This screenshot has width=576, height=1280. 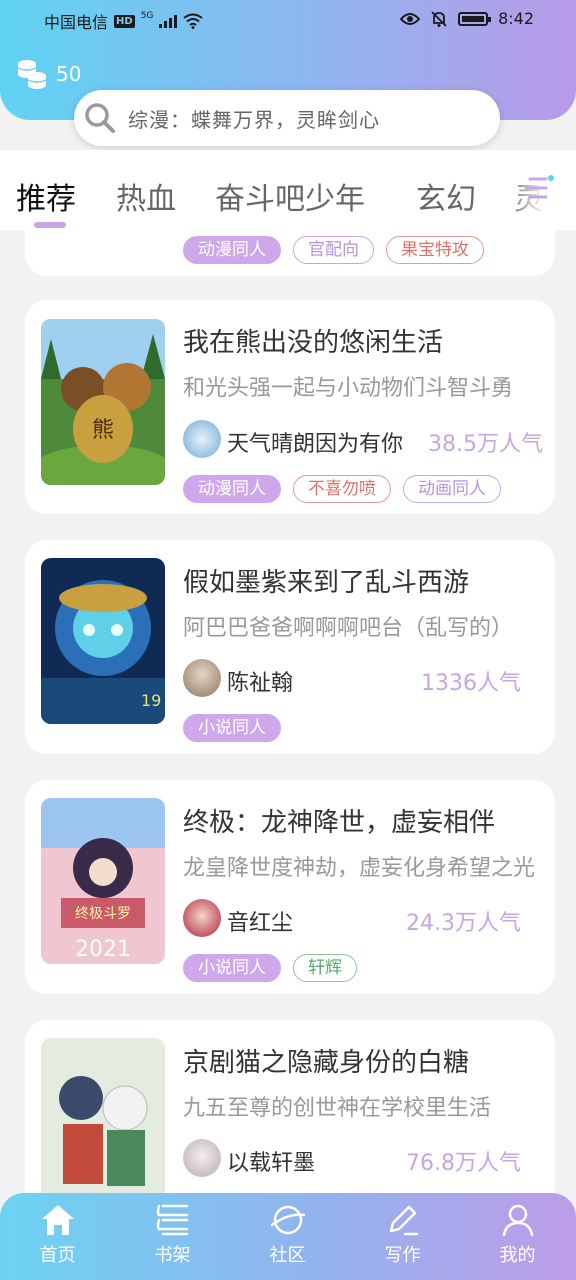 I want to click on carrier-label: 中国电信, so click(x=76, y=22).